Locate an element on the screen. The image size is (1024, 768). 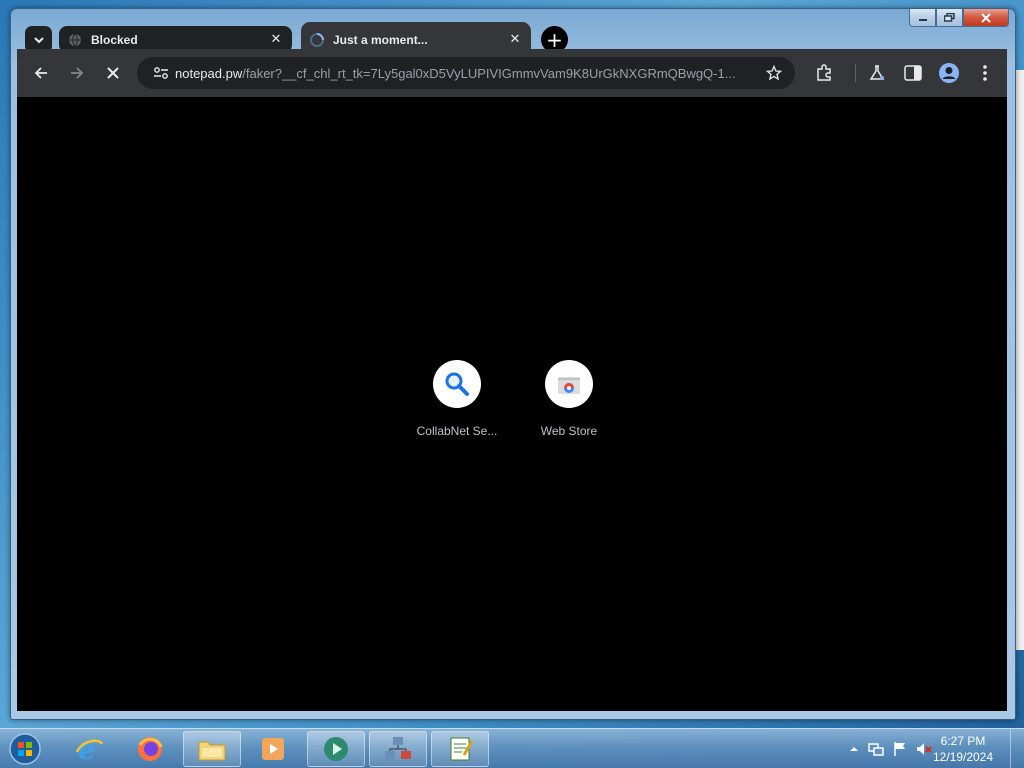
taskbar-clock: 6:27 PM 12/19/2024 is located at coordinates (963, 749).